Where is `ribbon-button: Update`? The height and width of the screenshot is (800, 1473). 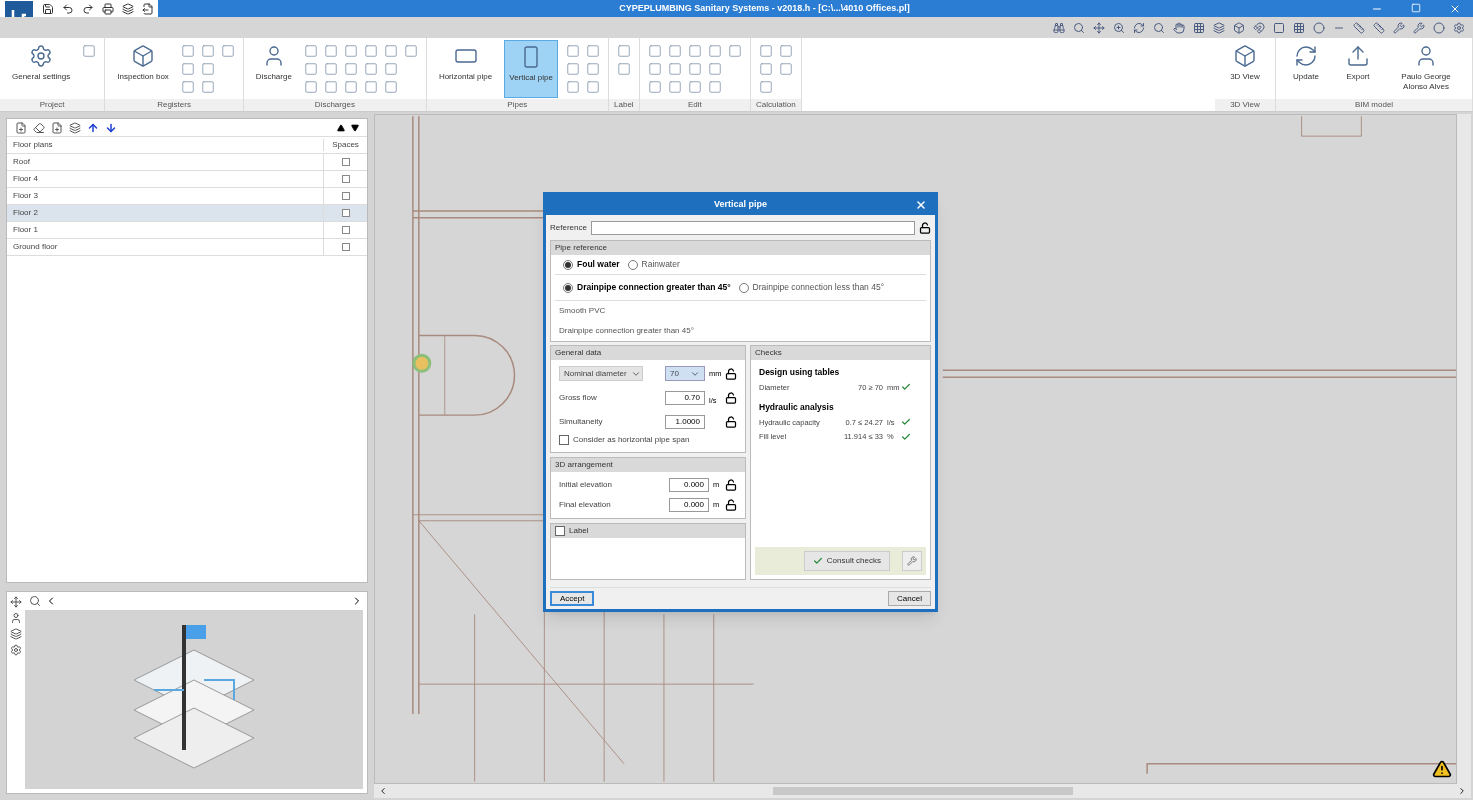 ribbon-button: Update is located at coordinates (1306, 69).